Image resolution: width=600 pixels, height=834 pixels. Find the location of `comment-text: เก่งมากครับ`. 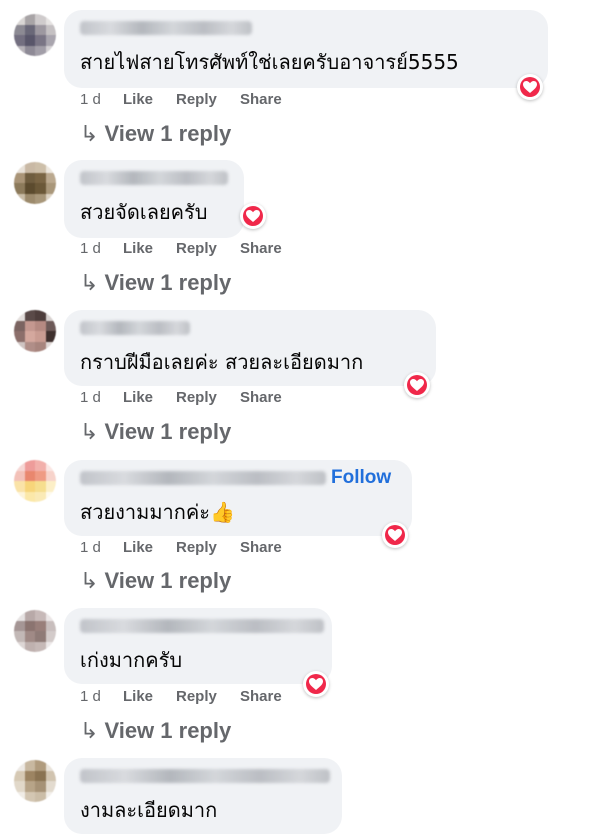

comment-text: เก่งมากครับ is located at coordinates (131, 660).